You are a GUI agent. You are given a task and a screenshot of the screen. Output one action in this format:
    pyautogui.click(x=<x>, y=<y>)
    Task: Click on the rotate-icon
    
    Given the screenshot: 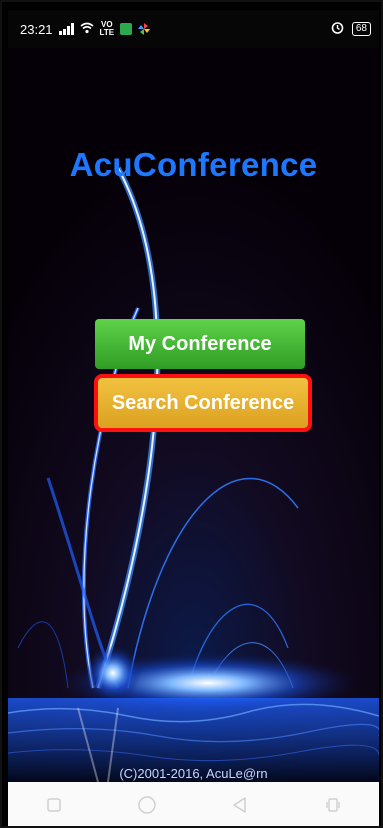 What is the action you would take?
    pyautogui.click(x=333, y=805)
    